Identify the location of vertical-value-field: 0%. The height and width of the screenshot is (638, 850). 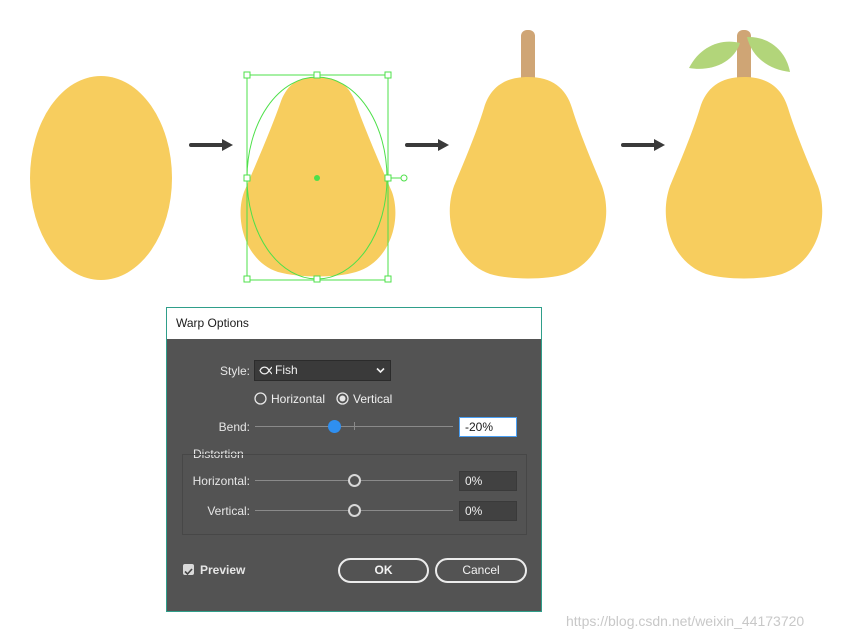
(488, 511).